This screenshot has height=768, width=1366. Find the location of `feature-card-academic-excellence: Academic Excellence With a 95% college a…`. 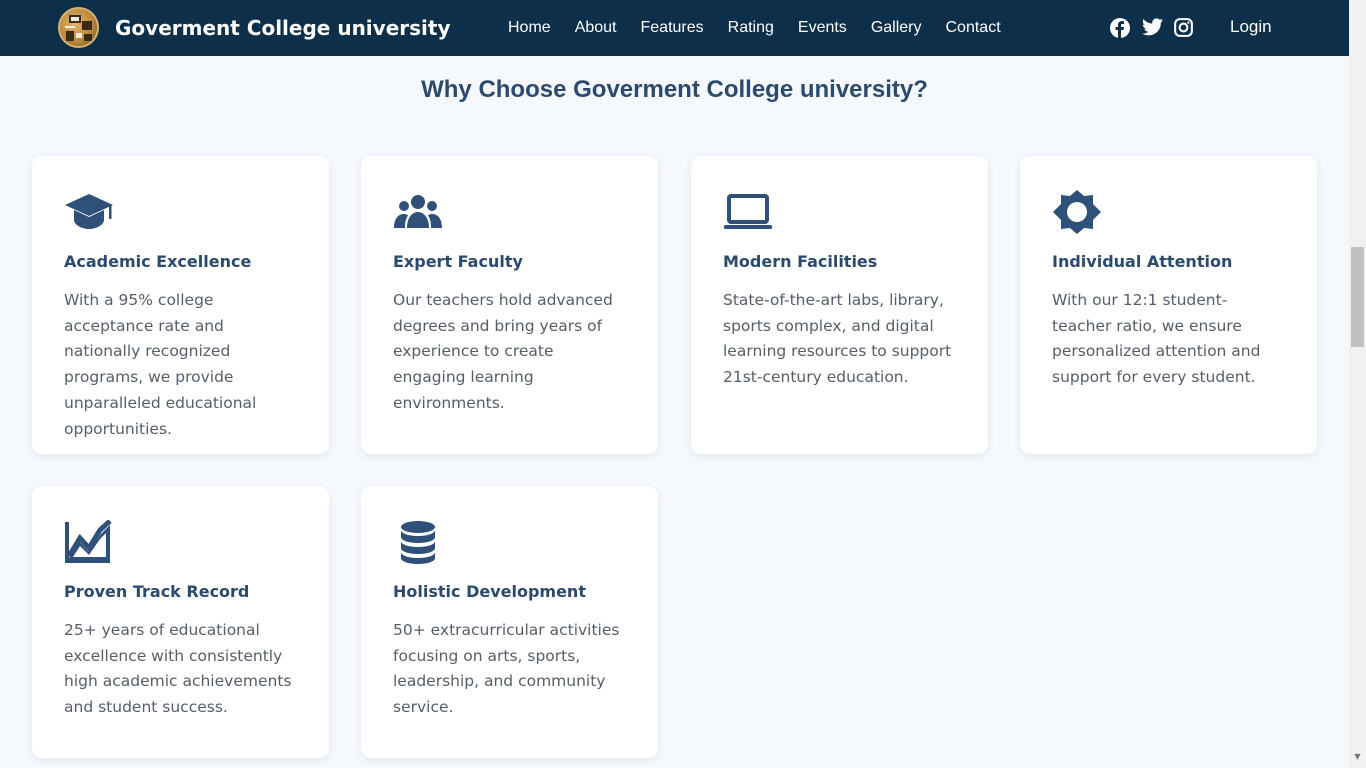

feature-card-academic-excellence: Academic Excellence With a 95% college a… is located at coordinates (180, 305).